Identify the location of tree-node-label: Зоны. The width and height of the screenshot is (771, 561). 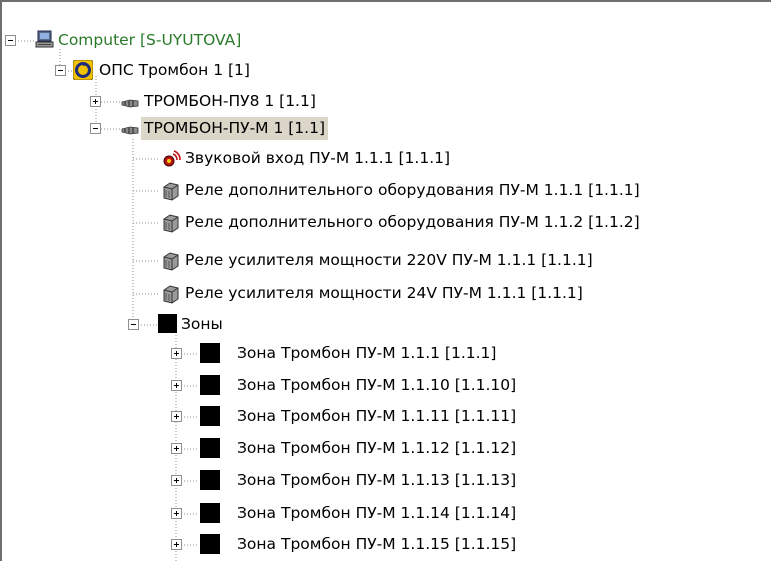
(202, 324).